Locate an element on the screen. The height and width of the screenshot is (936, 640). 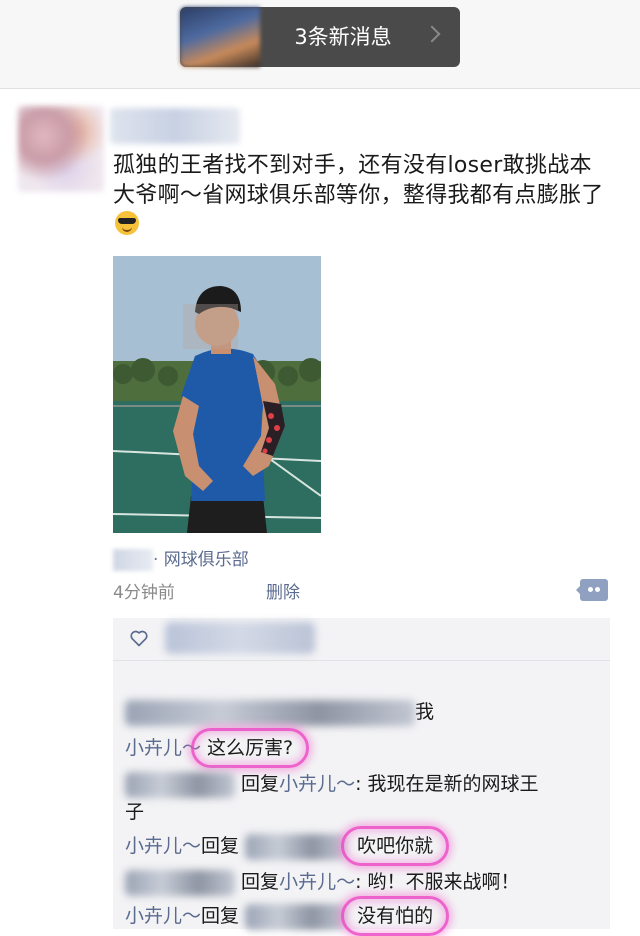
new-messages-button: 3条新消息 is located at coordinates (320, 37).